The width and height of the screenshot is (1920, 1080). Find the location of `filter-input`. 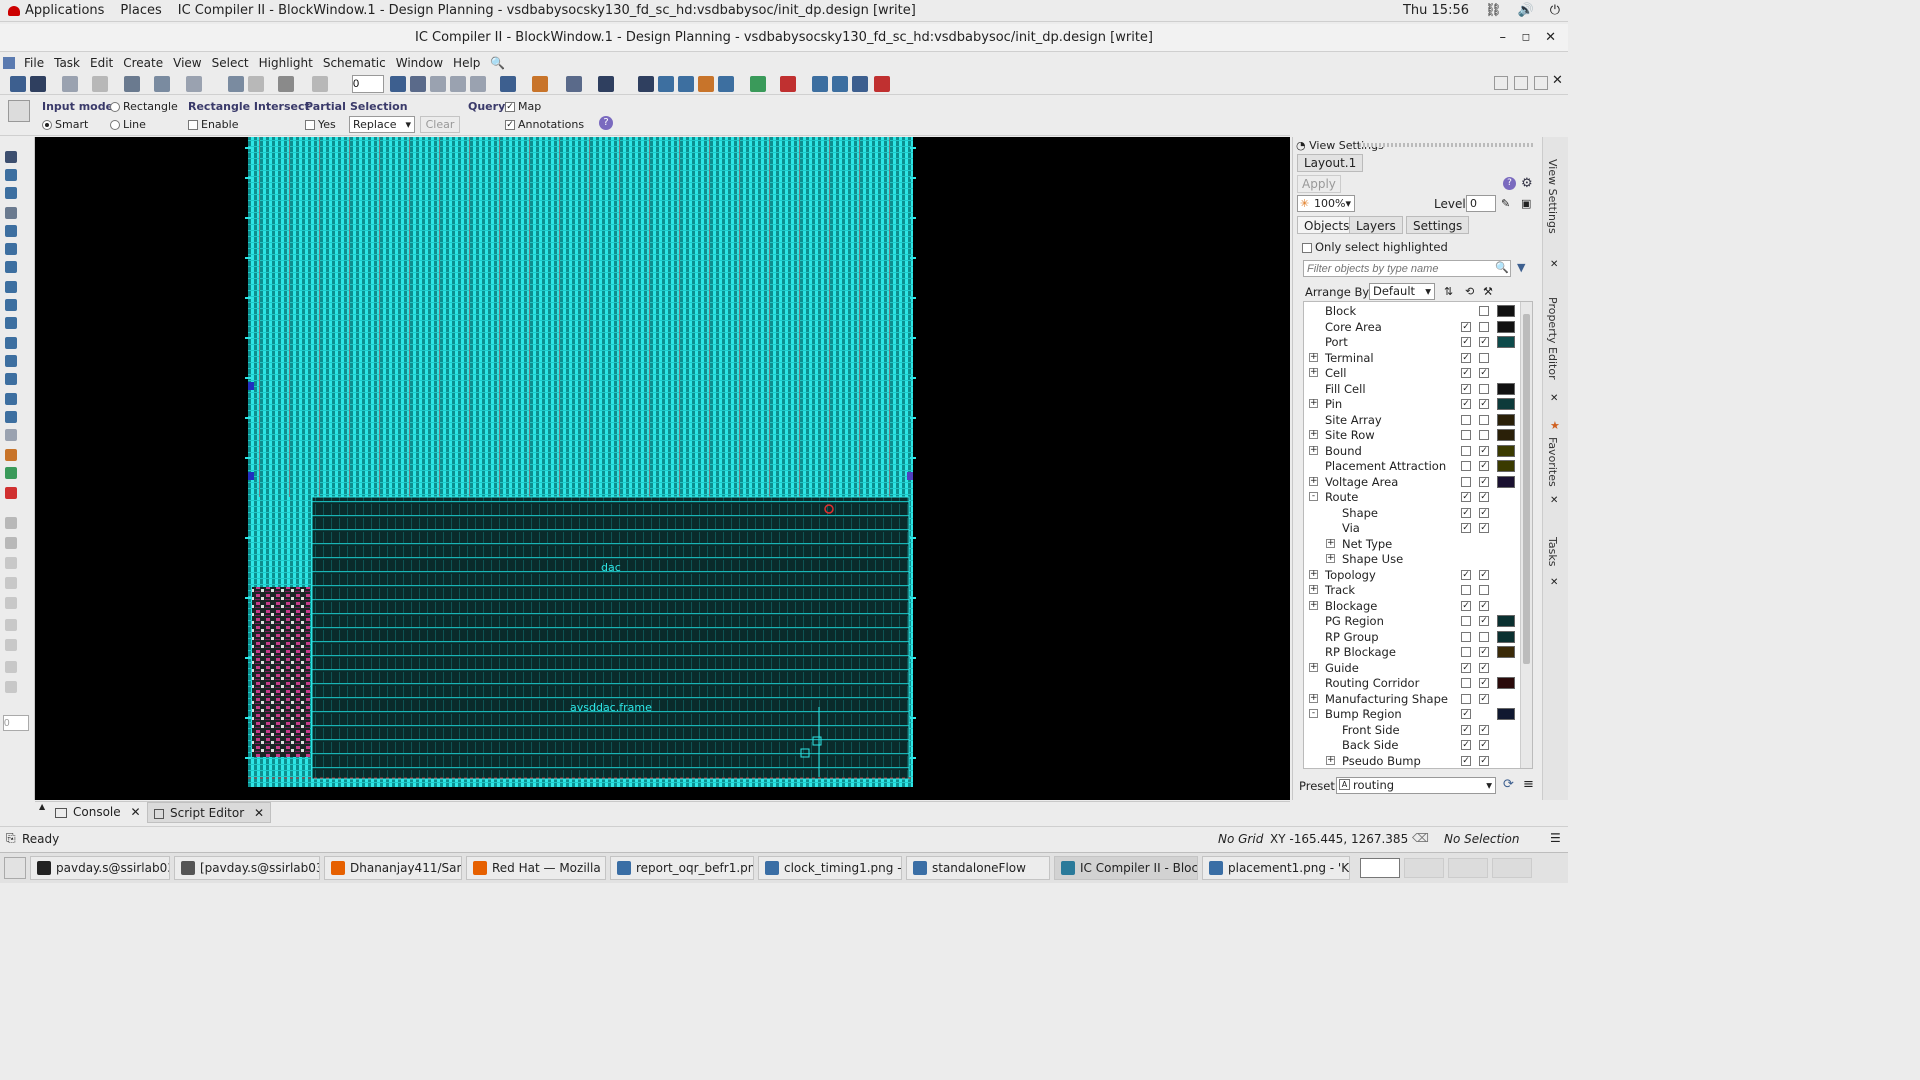

filter-input is located at coordinates (1407, 268).